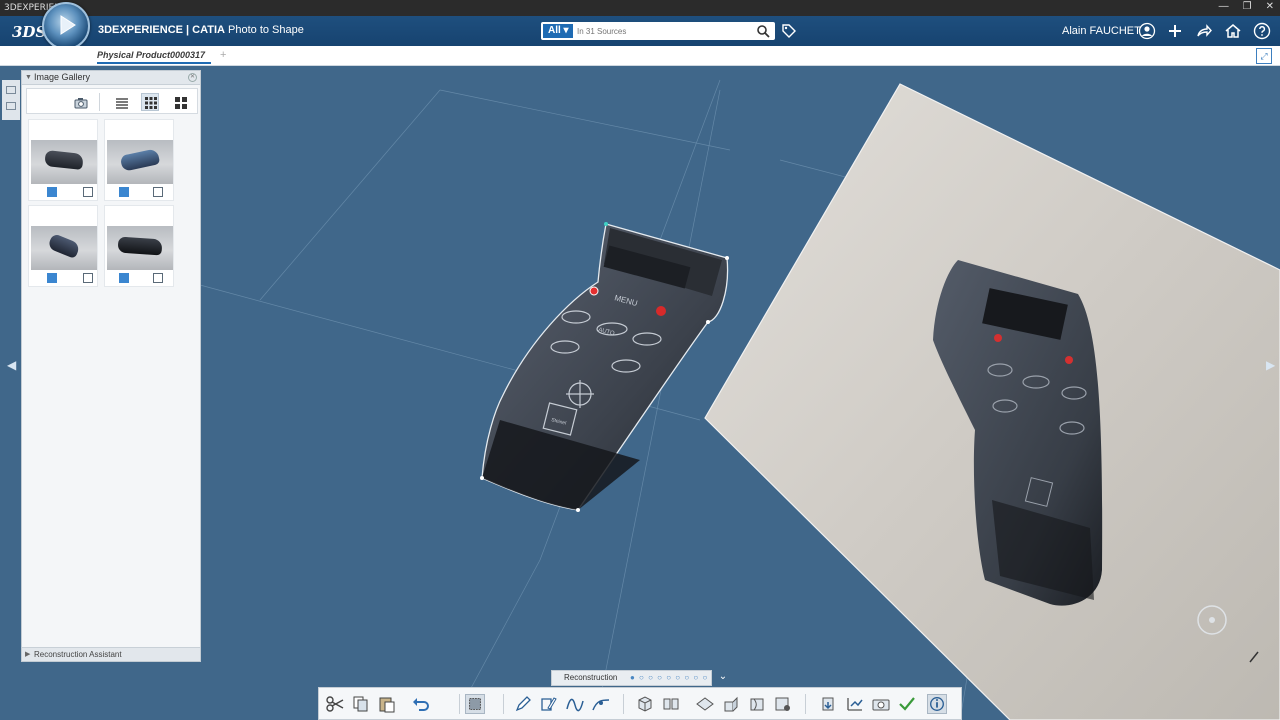 The height and width of the screenshot is (720, 1280). I want to click on edit-curve-icon, so click(601, 705).